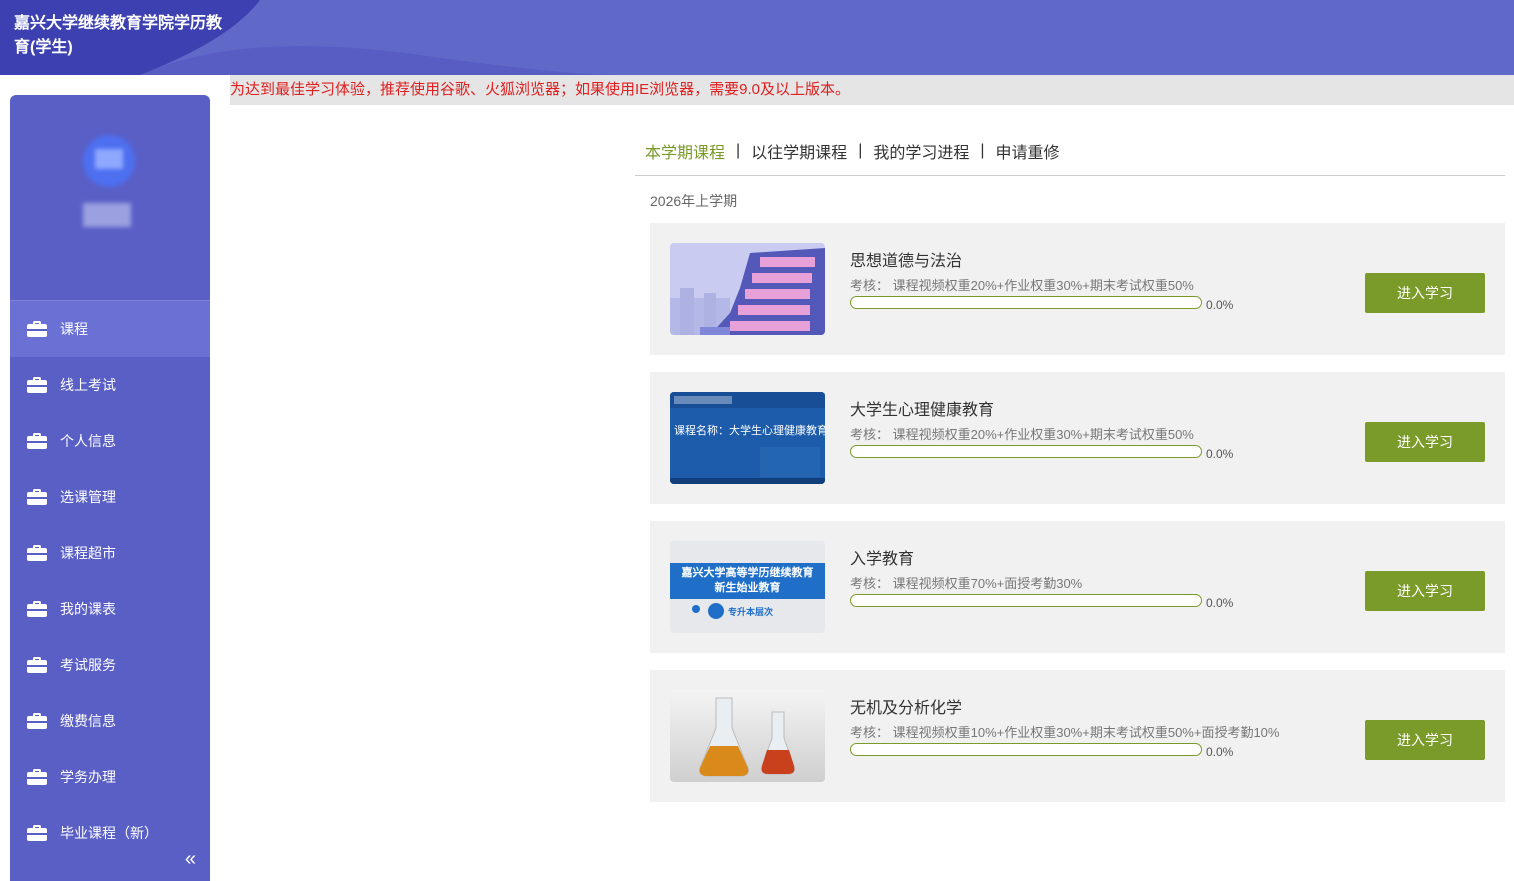 This screenshot has width=1514, height=881. I want to click on course-thumbnail: 嘉兴大学高等学历继续教育 新生始业教育 专升本层次, so click(747, 587).